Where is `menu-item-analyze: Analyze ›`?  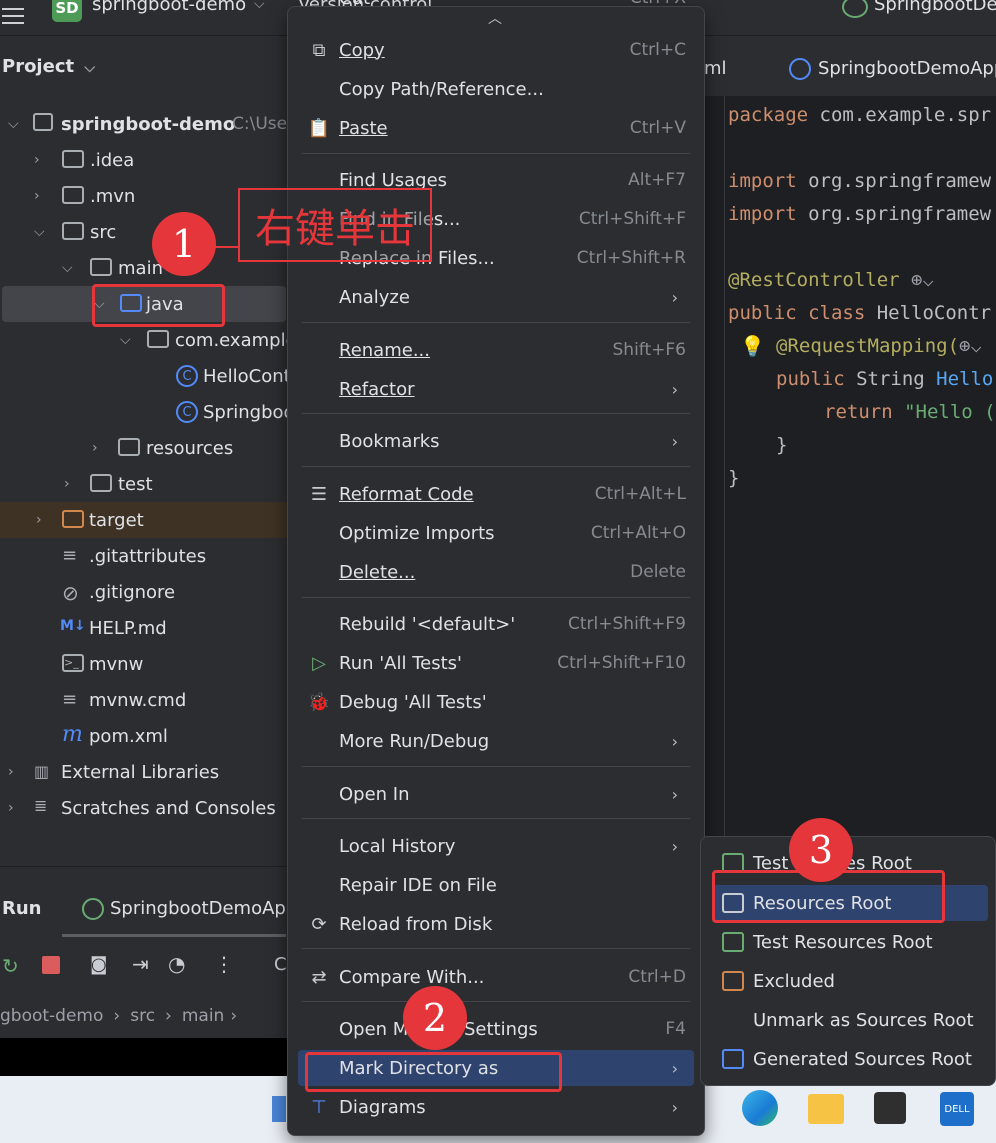
menu-item-analyze: Analyze › is located at coordinates (496, 297).